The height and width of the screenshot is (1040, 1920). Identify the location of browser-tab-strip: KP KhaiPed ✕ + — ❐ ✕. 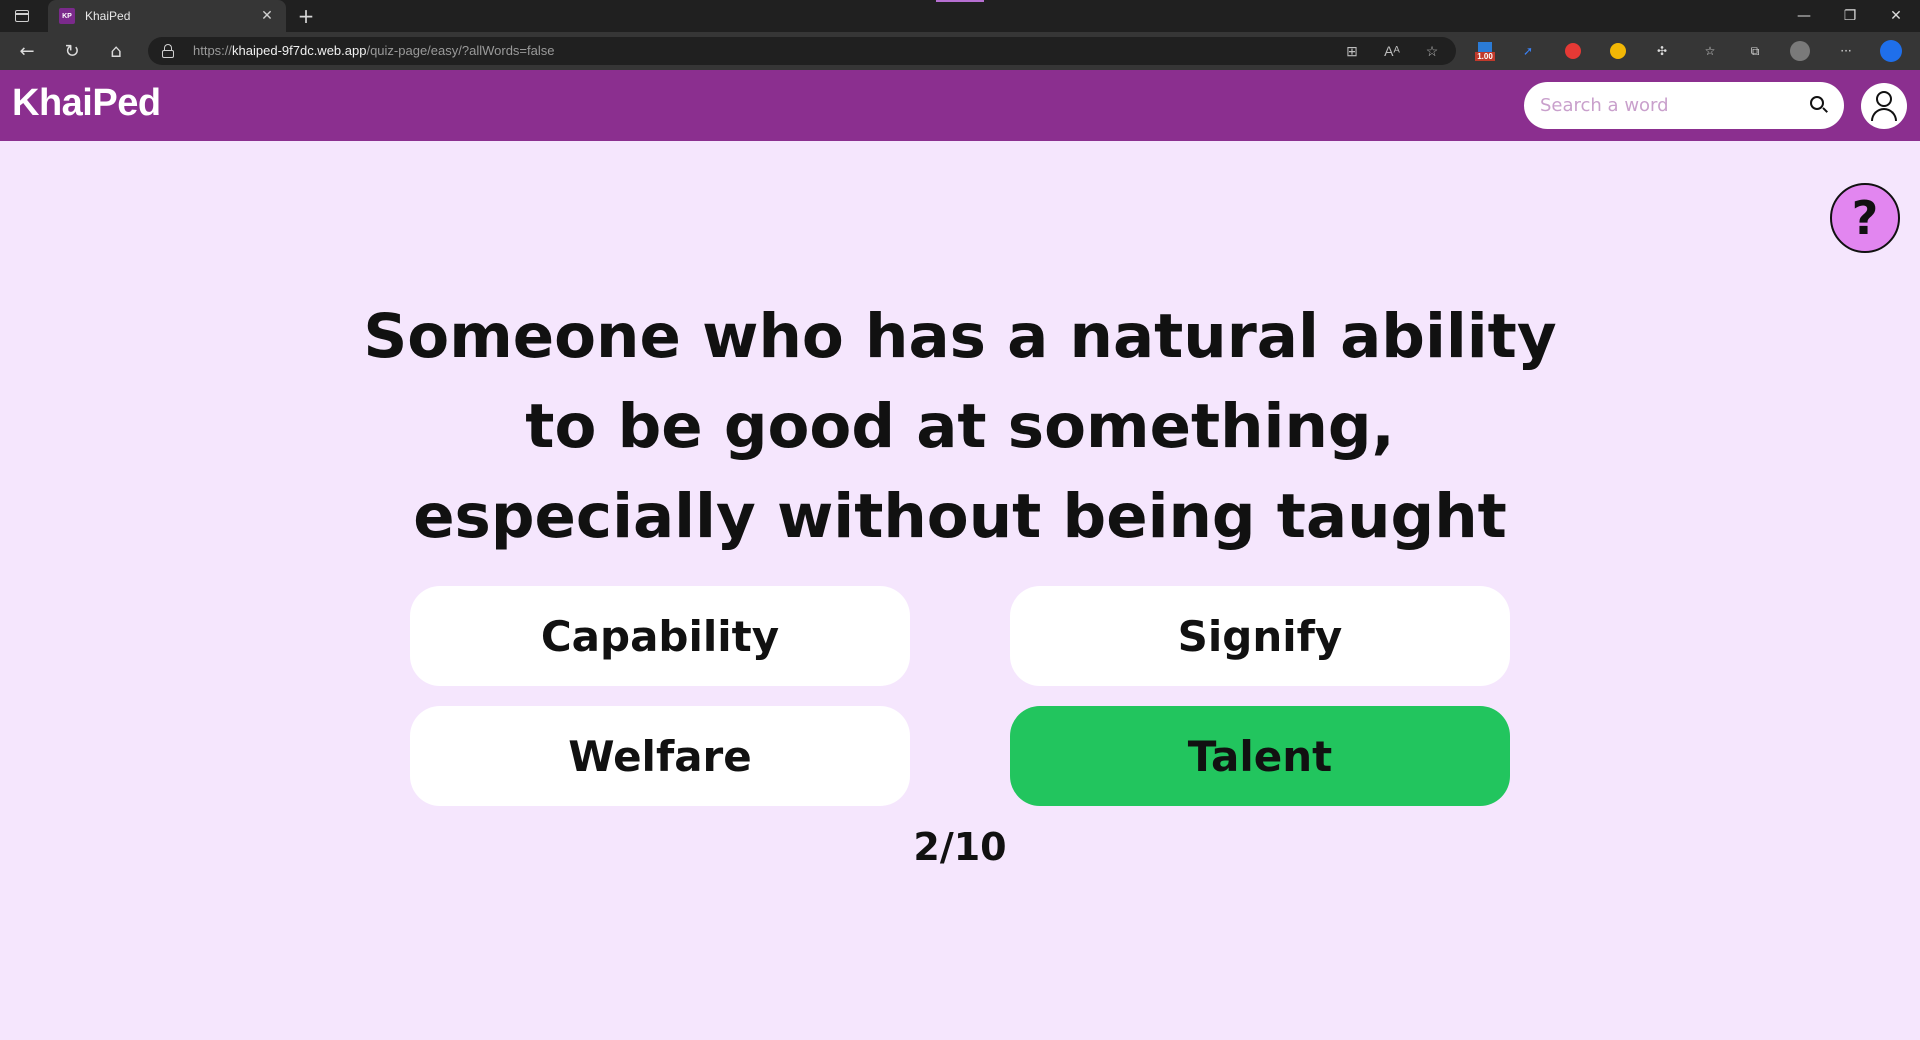
(960, 16).